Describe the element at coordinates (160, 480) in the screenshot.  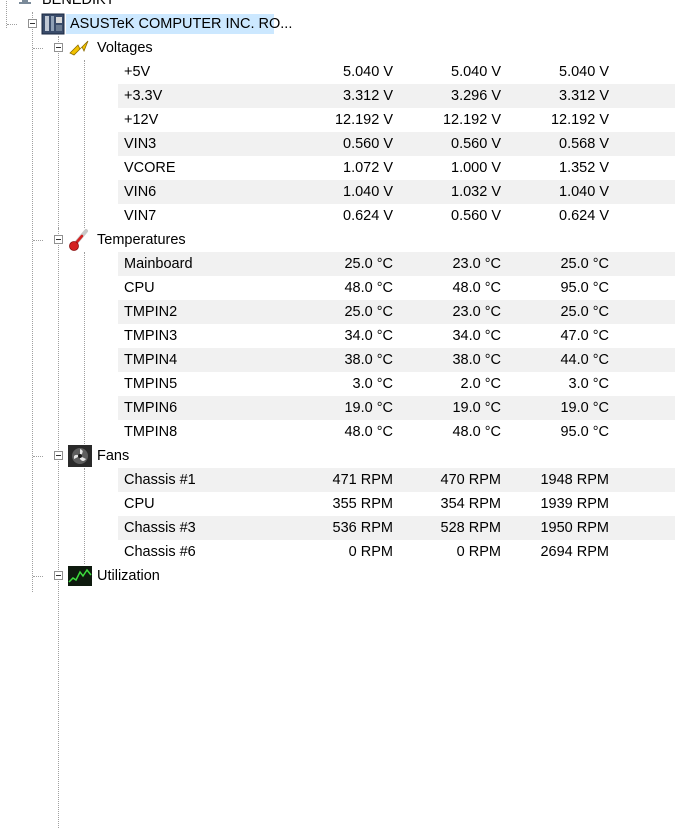
I see `sensor-name: Chassis #1` at that location.